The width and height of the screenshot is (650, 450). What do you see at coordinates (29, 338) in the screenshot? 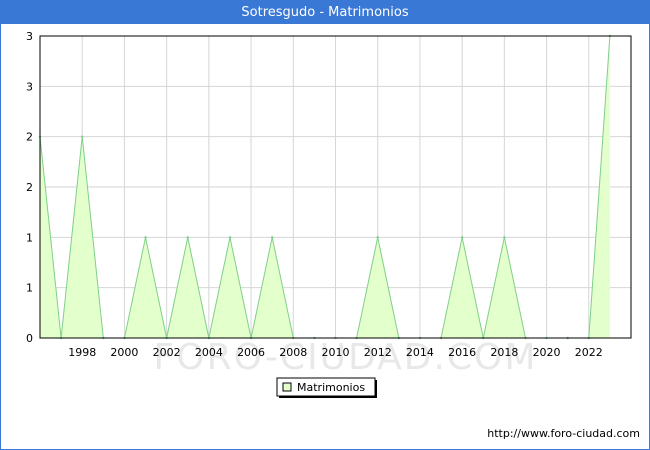
I see `y-tick-label: 0` at bounding box center [29, 338].